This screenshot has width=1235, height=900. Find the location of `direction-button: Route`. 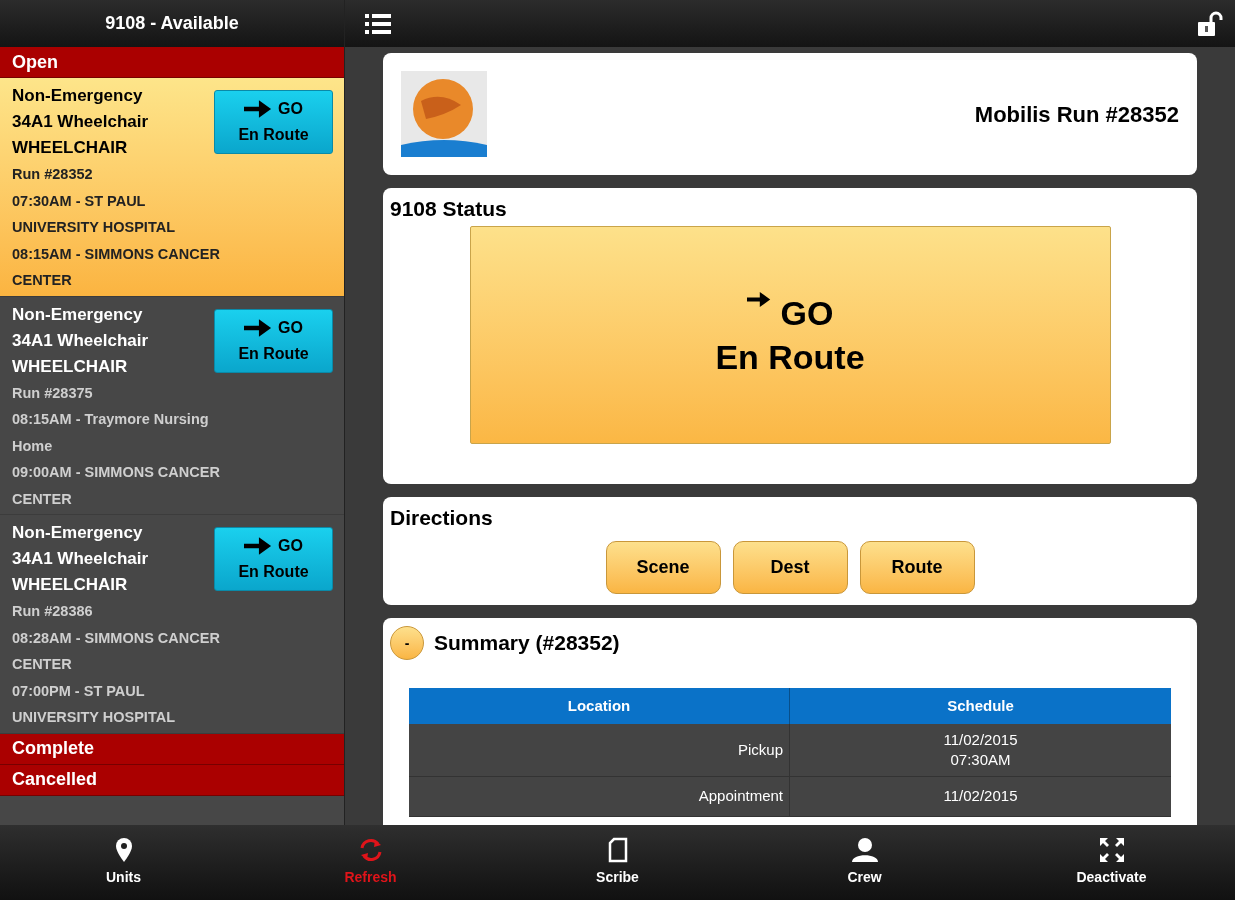

direction-button: Route is located at coordinates (917, 567).